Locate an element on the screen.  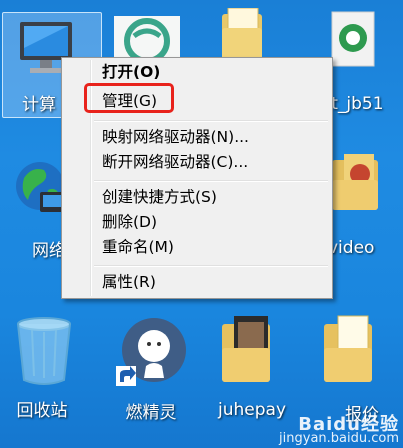
desktop-icon-sprite: 燃精灵 is located at coordinates (153, 367).